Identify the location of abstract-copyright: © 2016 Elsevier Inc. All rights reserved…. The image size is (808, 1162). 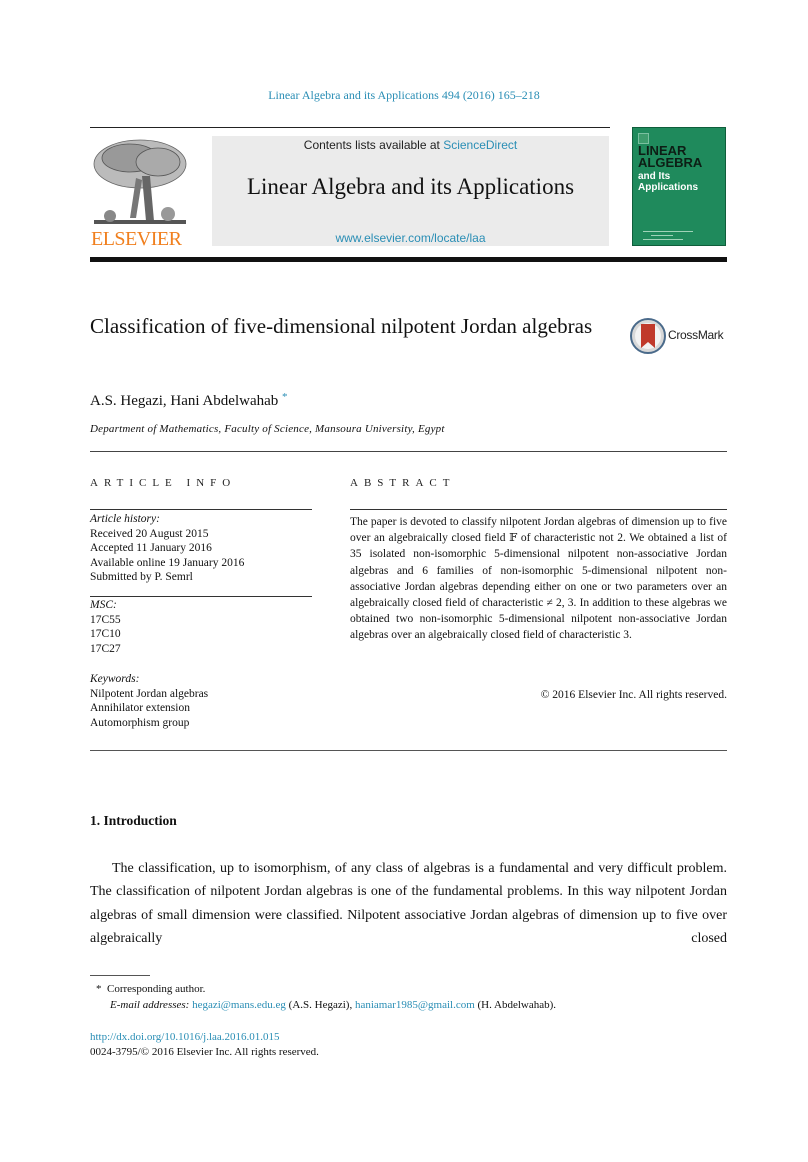
(633, 695).